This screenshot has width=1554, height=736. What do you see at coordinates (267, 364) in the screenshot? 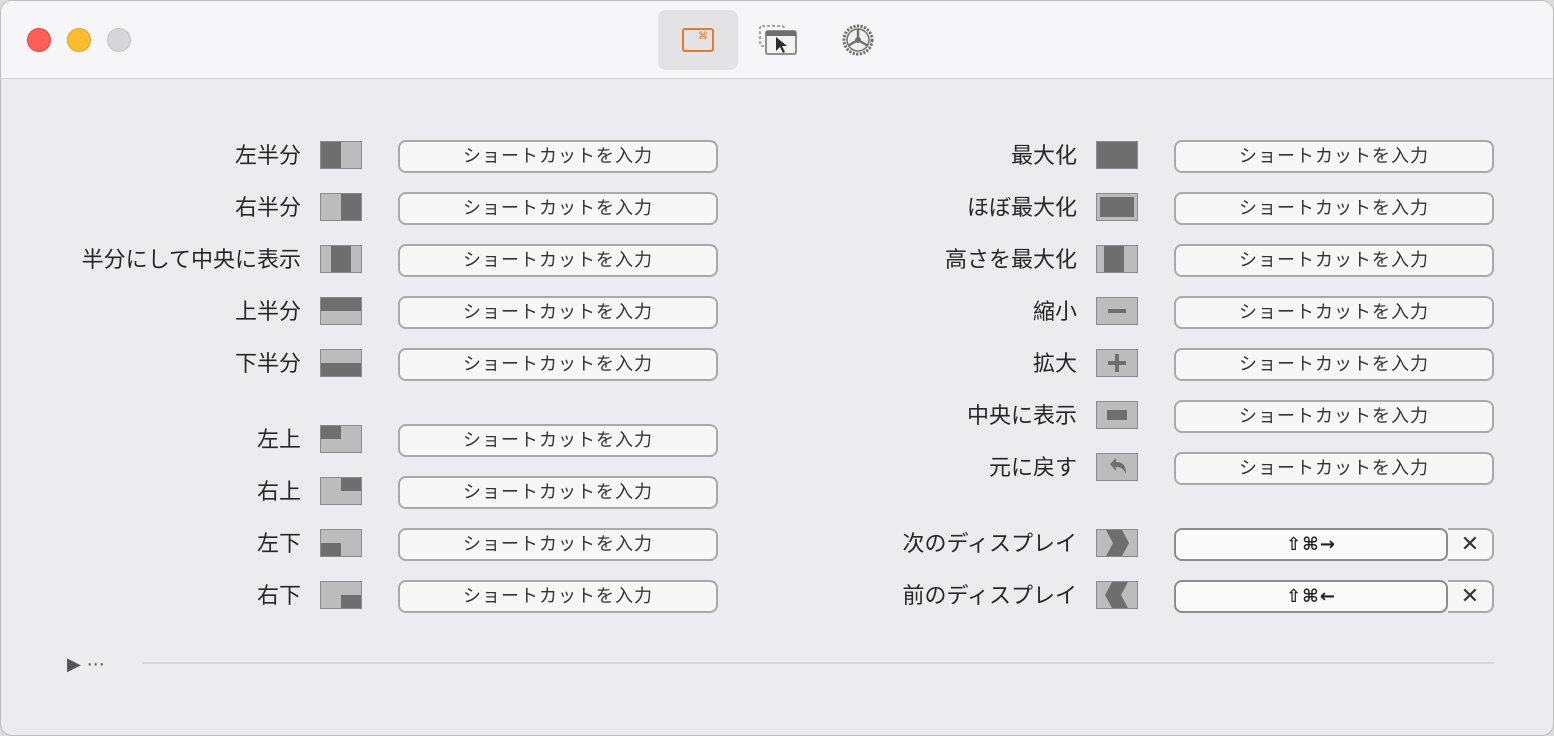
I see `action-label: 下半分` at bounding box center [267, 364].